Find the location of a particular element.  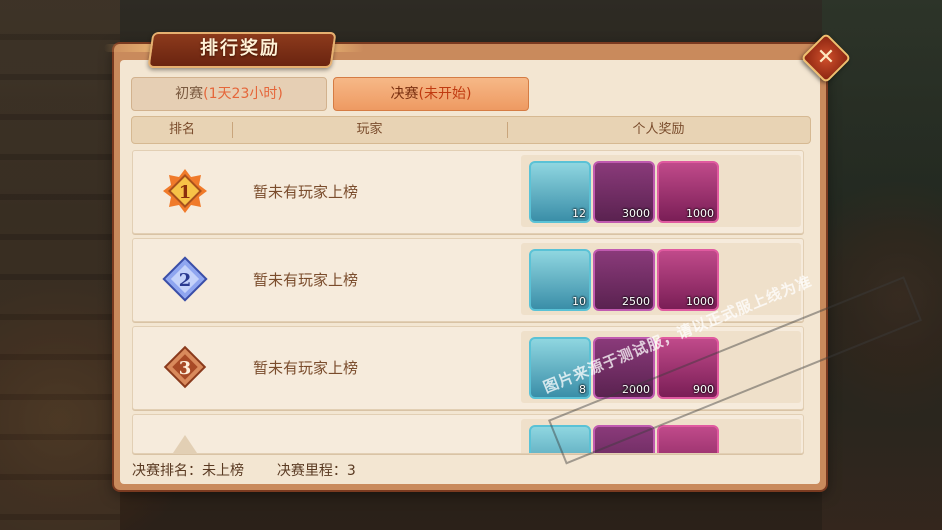

item-count: 3000 is located at coordinates (636, 213).